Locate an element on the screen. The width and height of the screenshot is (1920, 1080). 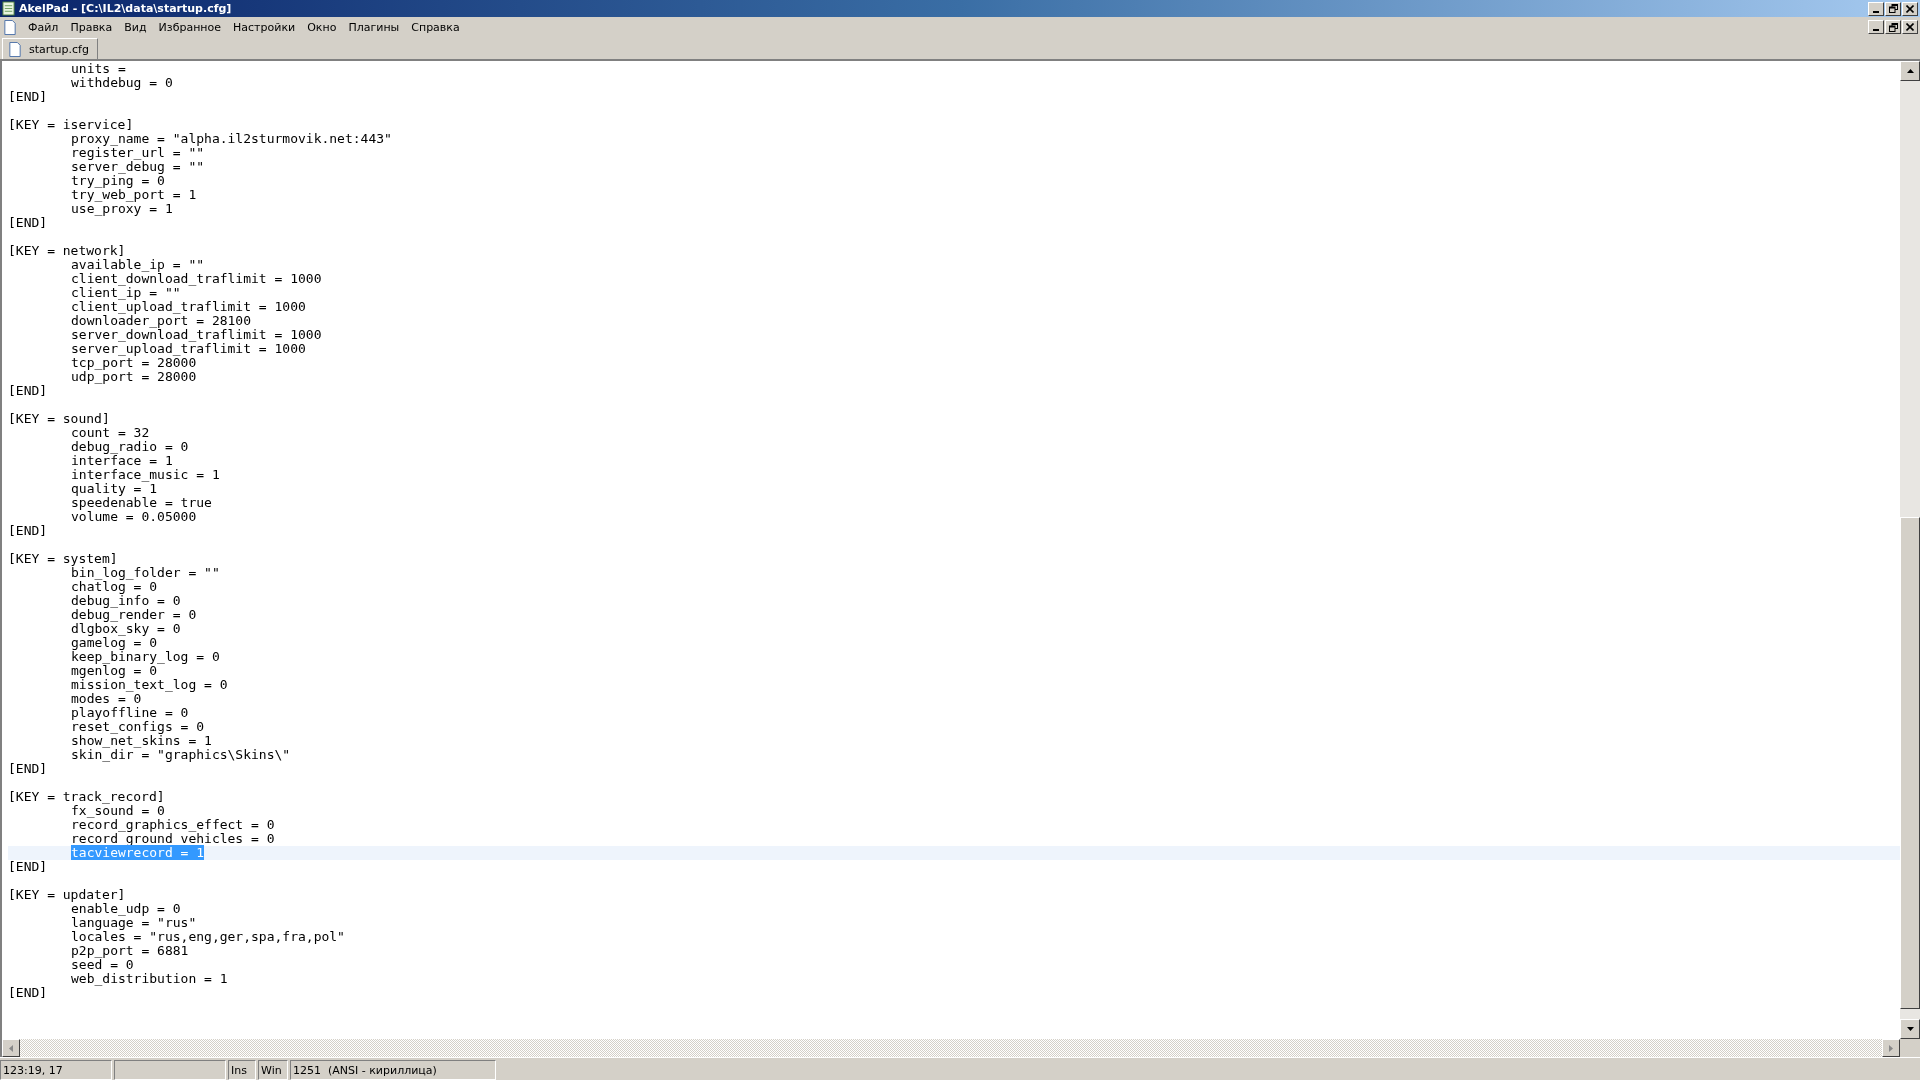
code-line: seed = 0 is located at coordinates (102, 964).